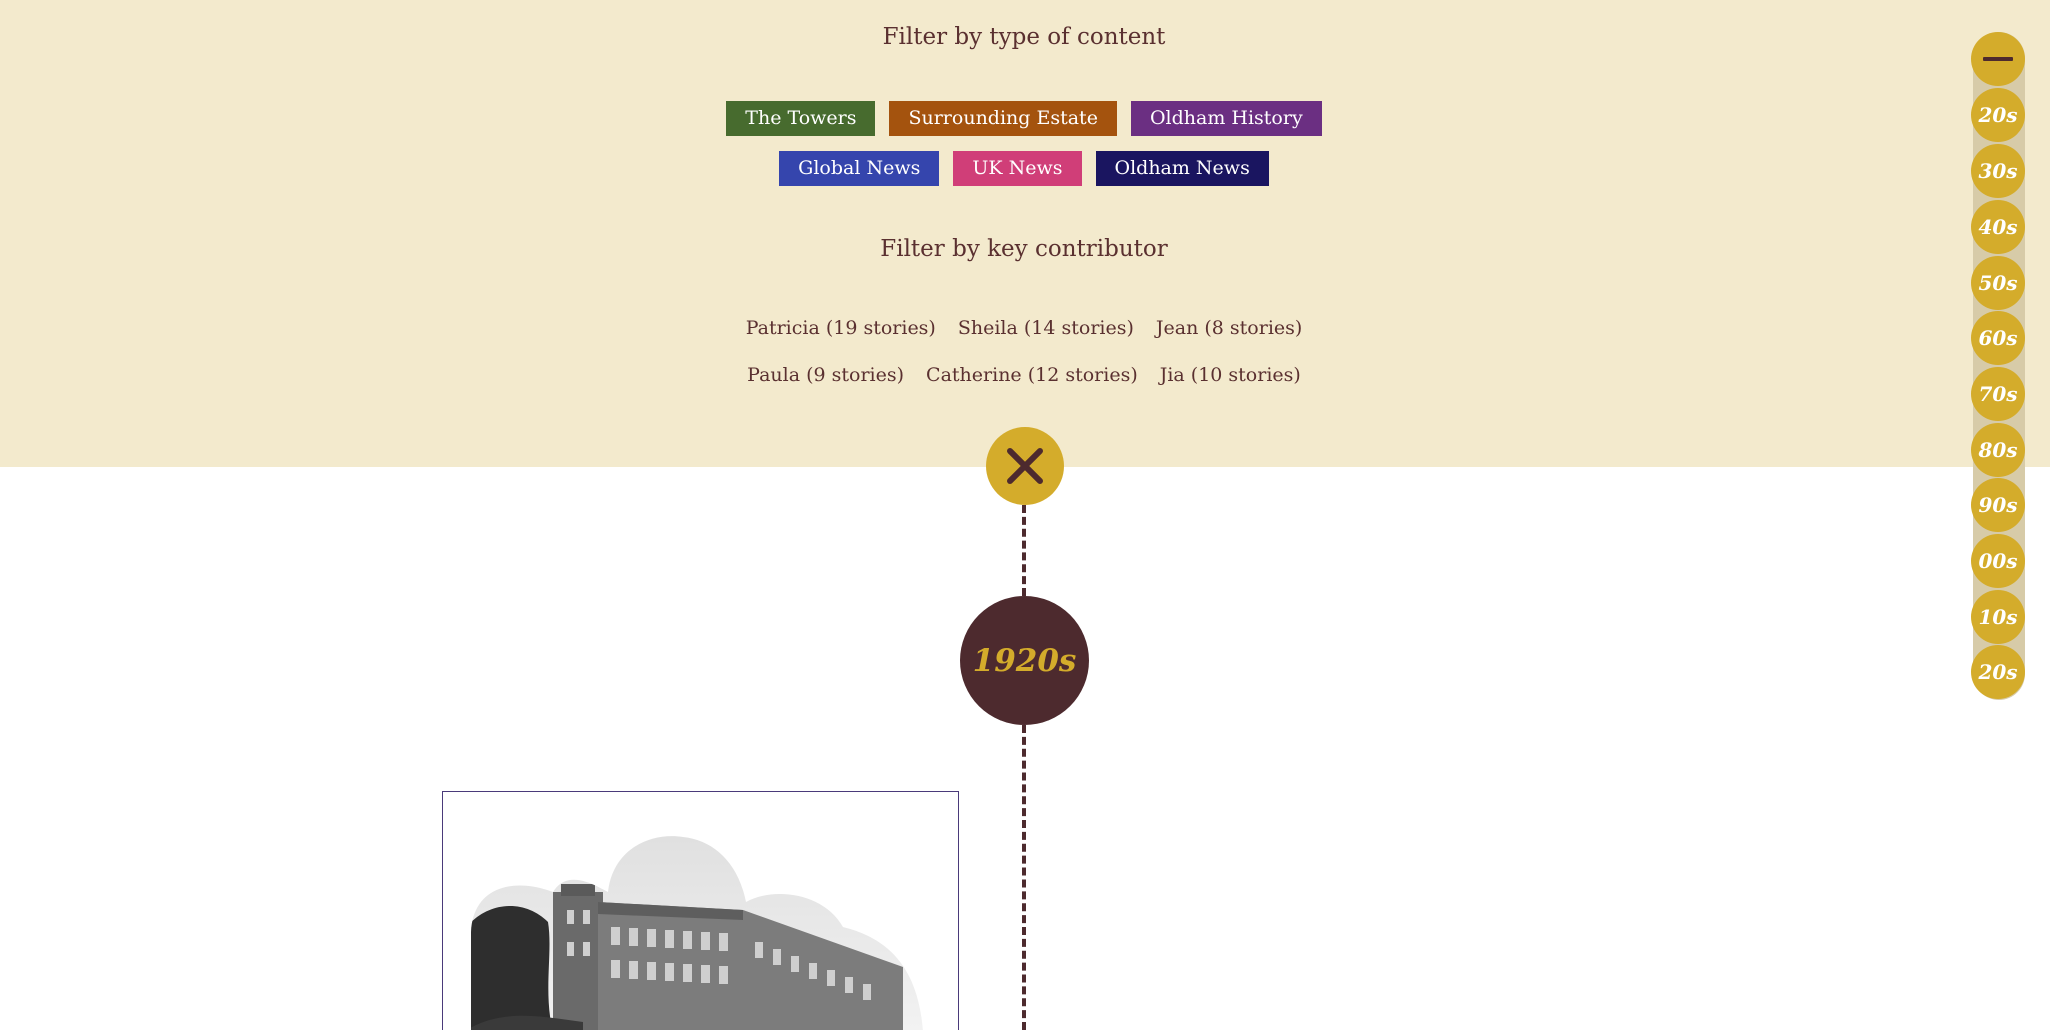  I want to click on contributor-paula: Paula (9 stories), so click(825, 375).